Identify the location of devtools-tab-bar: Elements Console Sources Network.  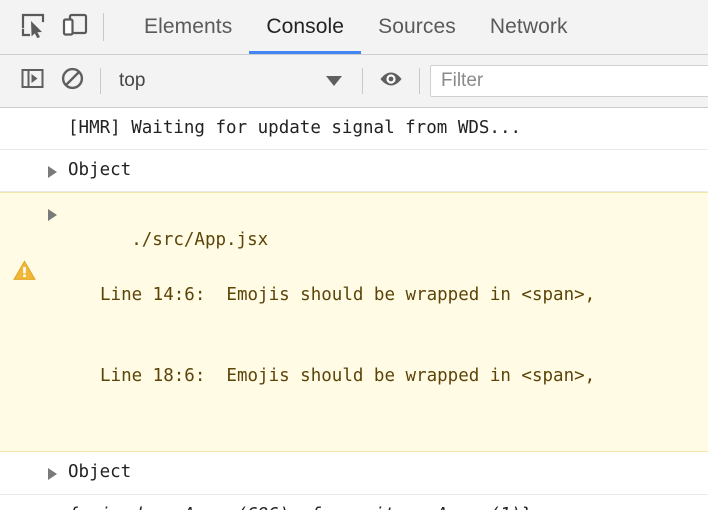
(354, 27).